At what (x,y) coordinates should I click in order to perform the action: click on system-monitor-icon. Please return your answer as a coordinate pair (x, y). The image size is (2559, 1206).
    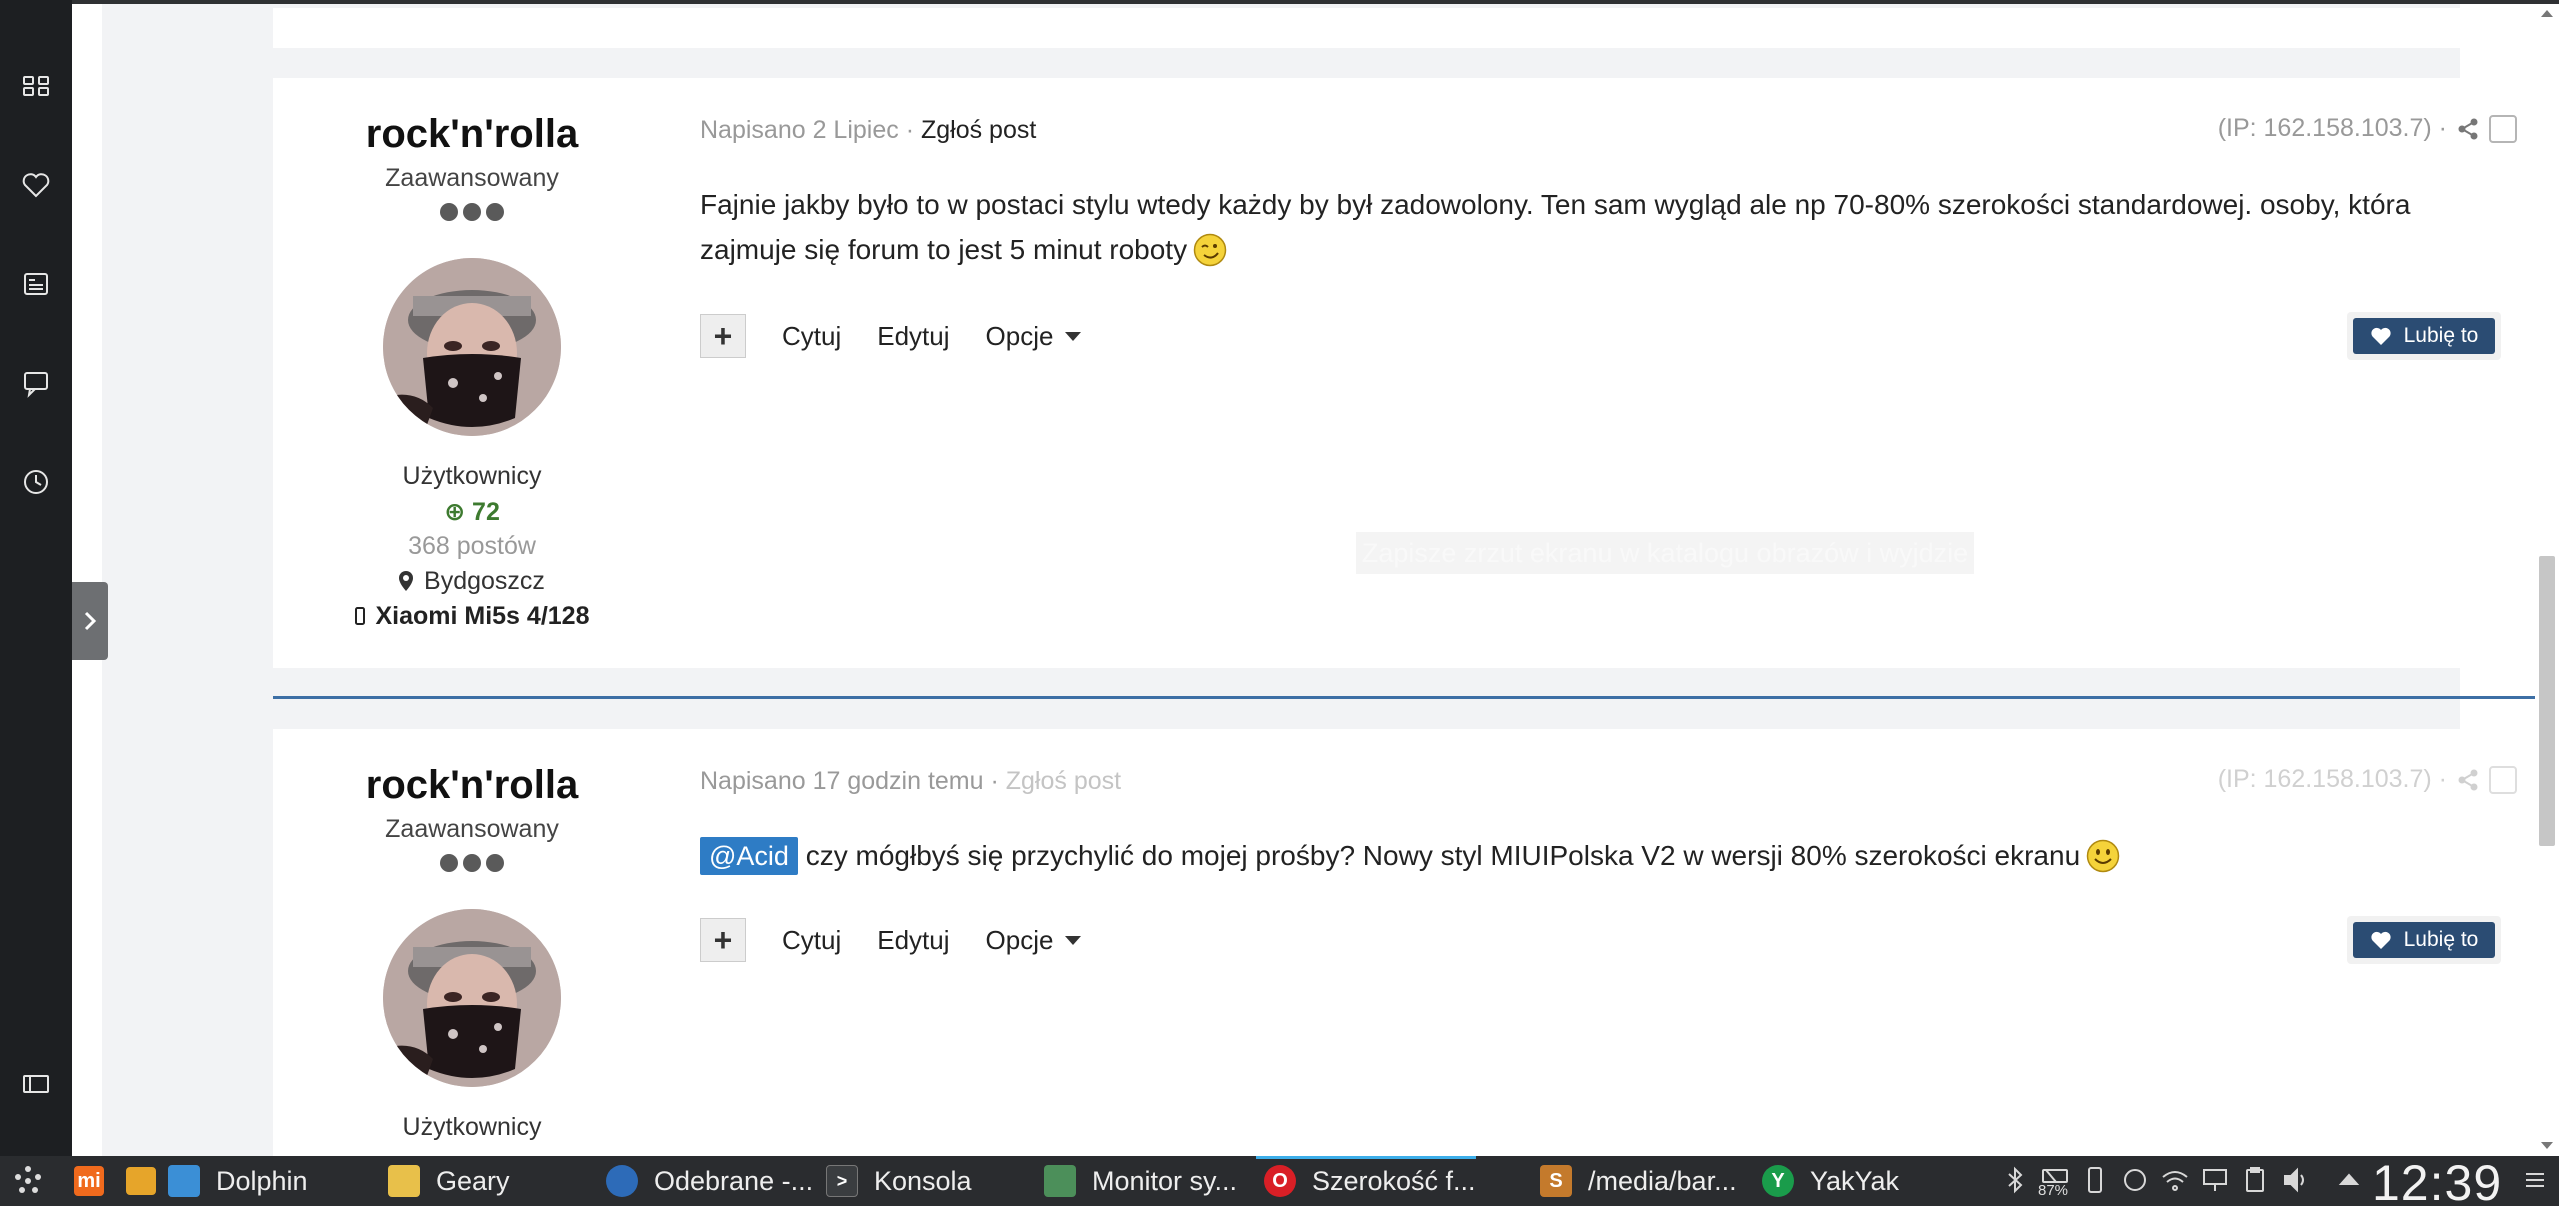
    Looking at the image, I should click on (1060, 1181).